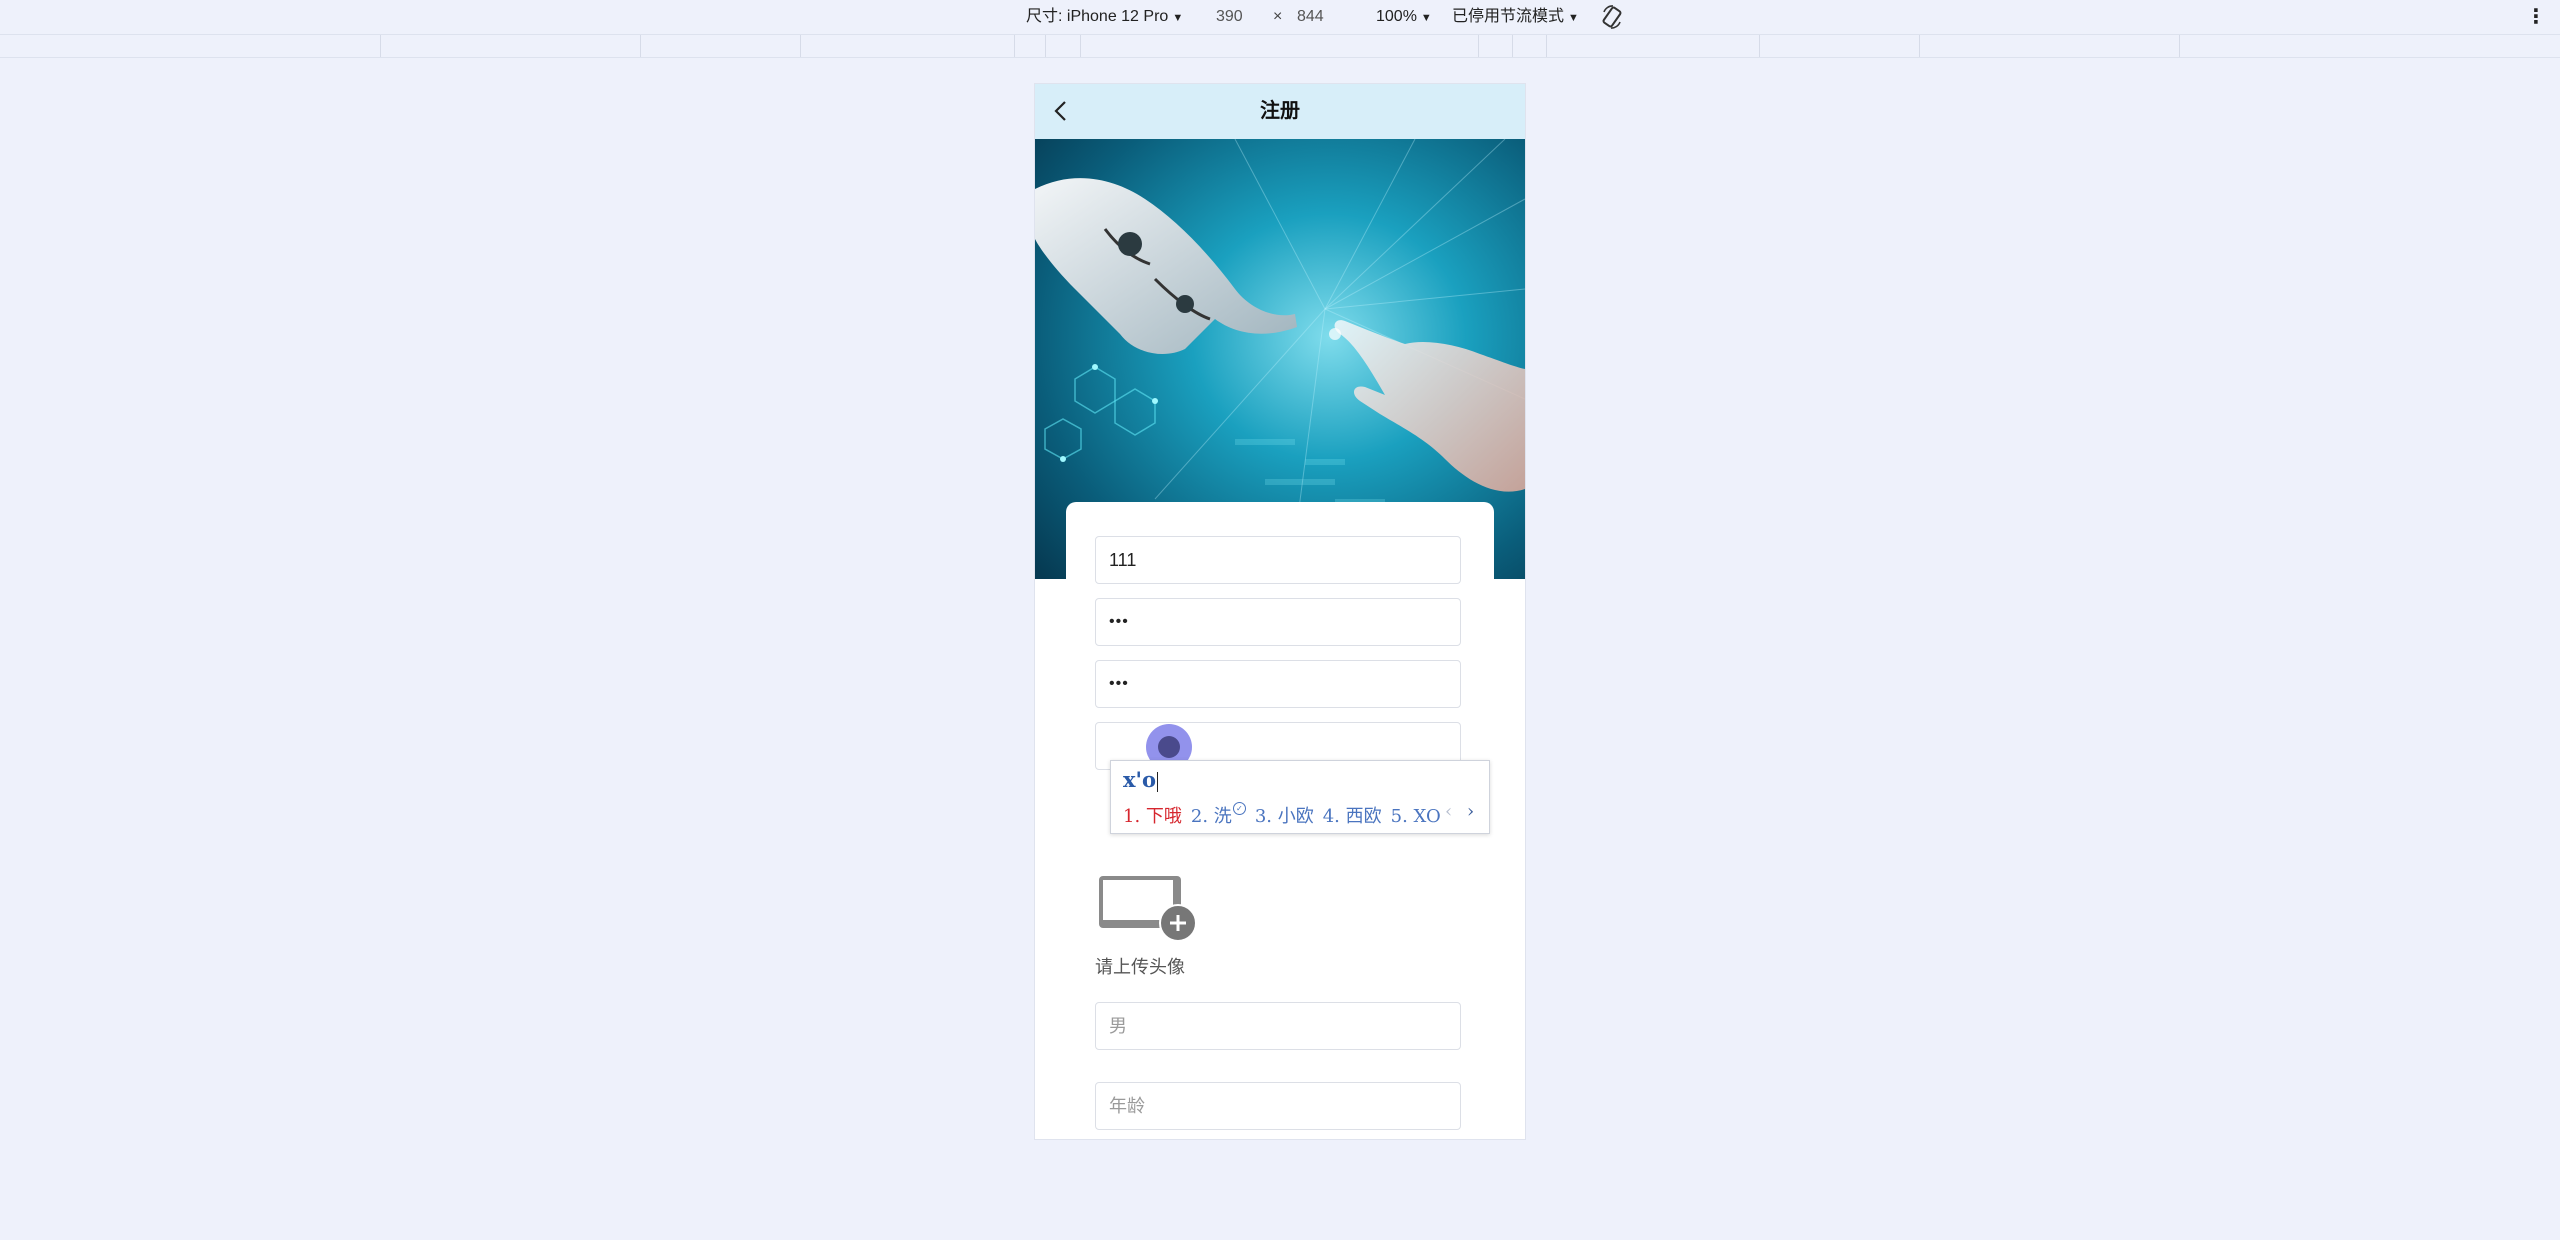  Describe the element at coordinates (1280, 46) in the screenshot. I see `media-query-ruler` at that location.